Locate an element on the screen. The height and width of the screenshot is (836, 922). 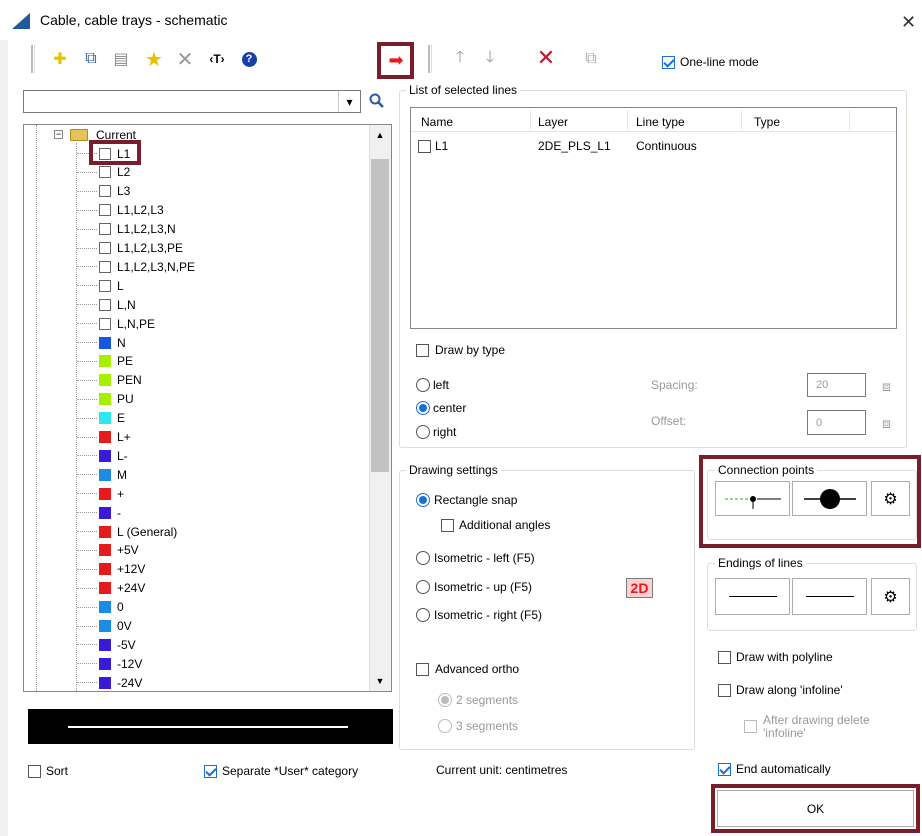
iso-up-dot is located at coordinates (423, 587).